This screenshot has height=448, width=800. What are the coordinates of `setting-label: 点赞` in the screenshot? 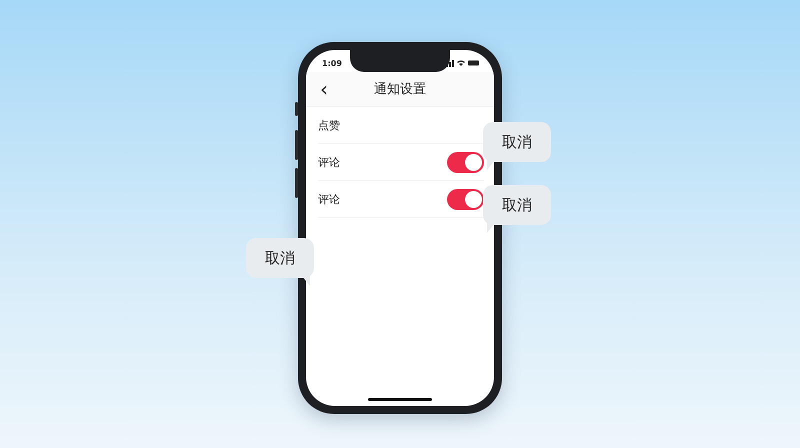 It's located at (329, 125).